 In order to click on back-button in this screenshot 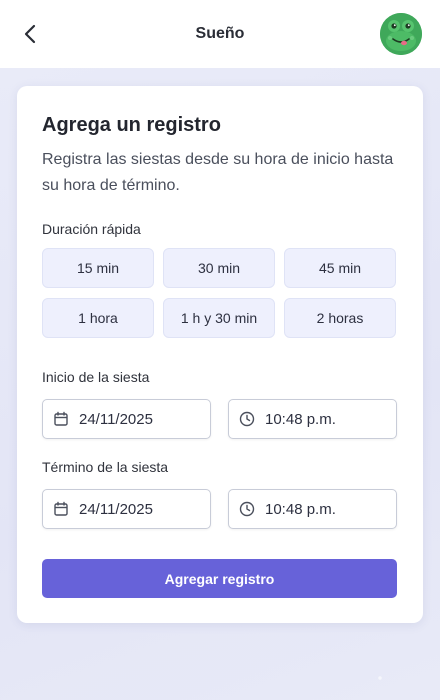, I will do `click(30, 34)`.